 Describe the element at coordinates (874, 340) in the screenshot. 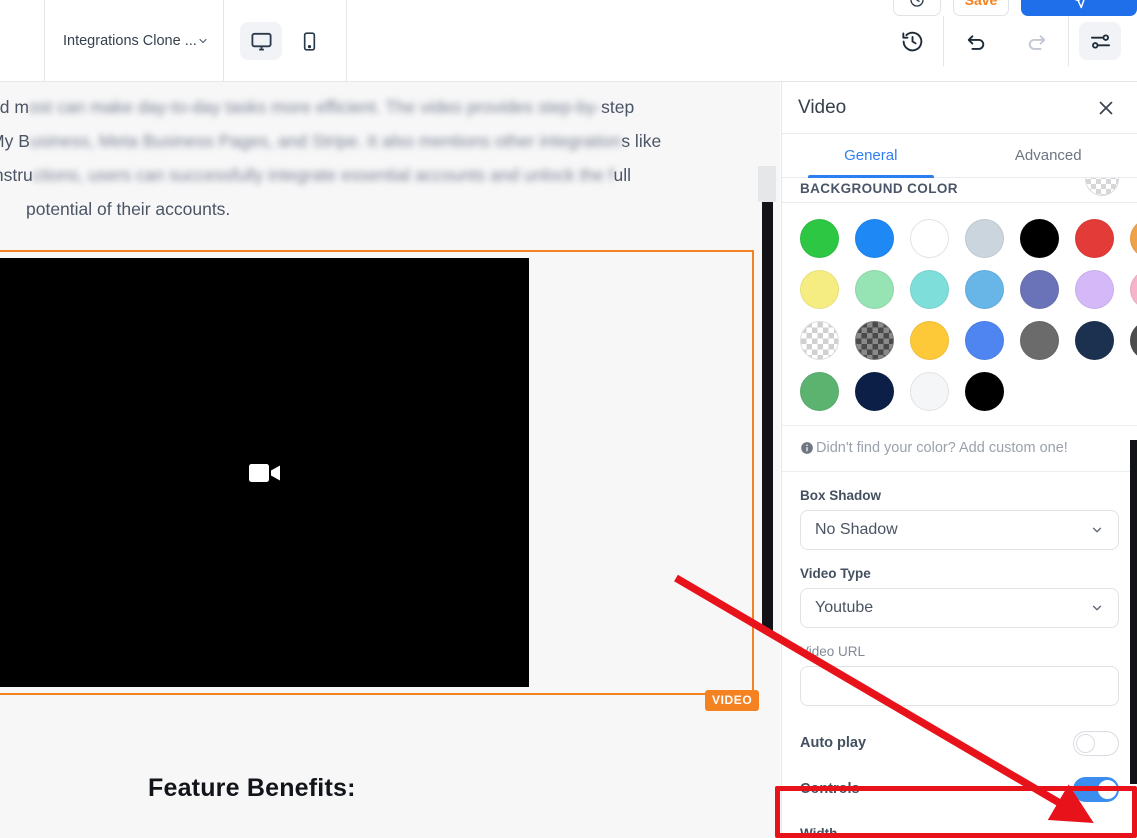

I see `swatch-dark-transparent` at that location.